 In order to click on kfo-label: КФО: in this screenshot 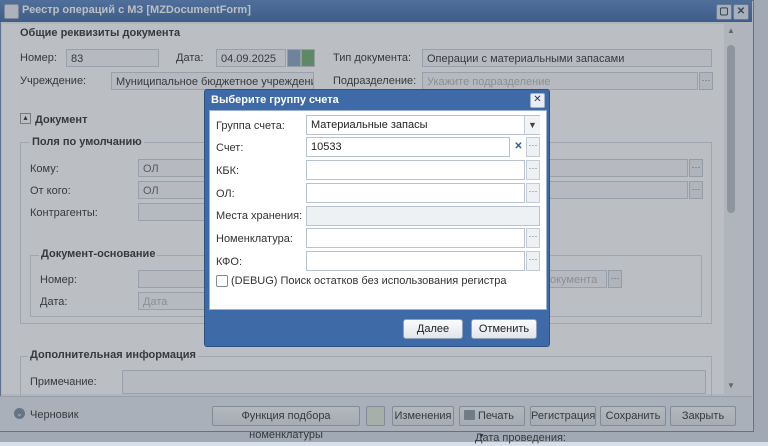, I will do `click(229, 262)`.